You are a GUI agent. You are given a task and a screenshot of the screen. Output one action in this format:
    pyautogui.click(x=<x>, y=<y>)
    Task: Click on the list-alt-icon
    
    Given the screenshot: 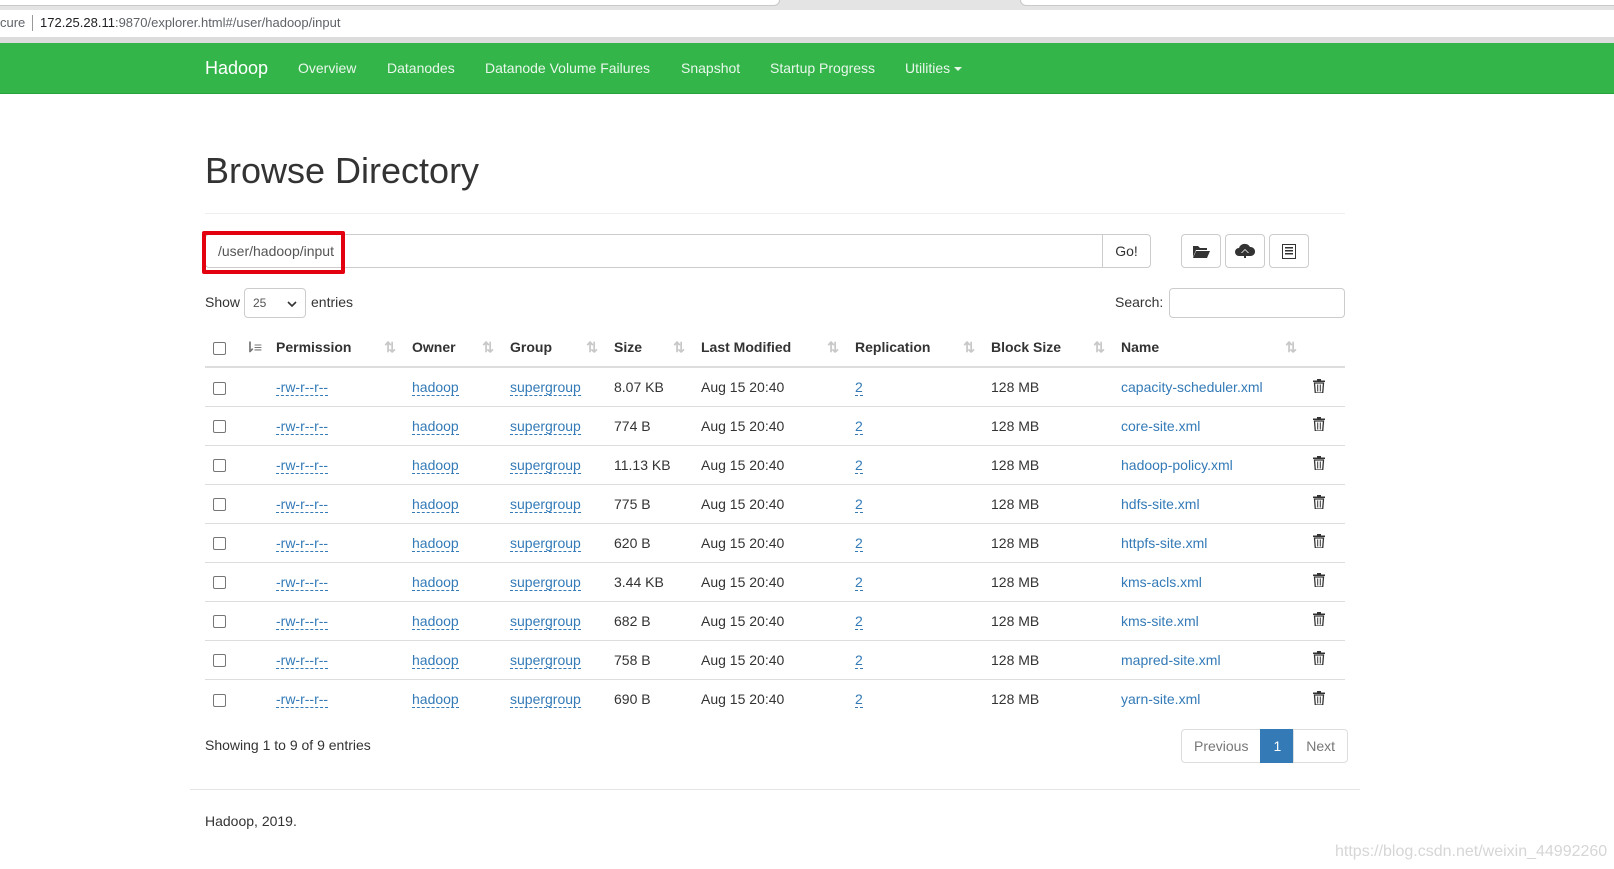 What is the action you would take?
    pyautogui.click(x=1289, y=251)
    